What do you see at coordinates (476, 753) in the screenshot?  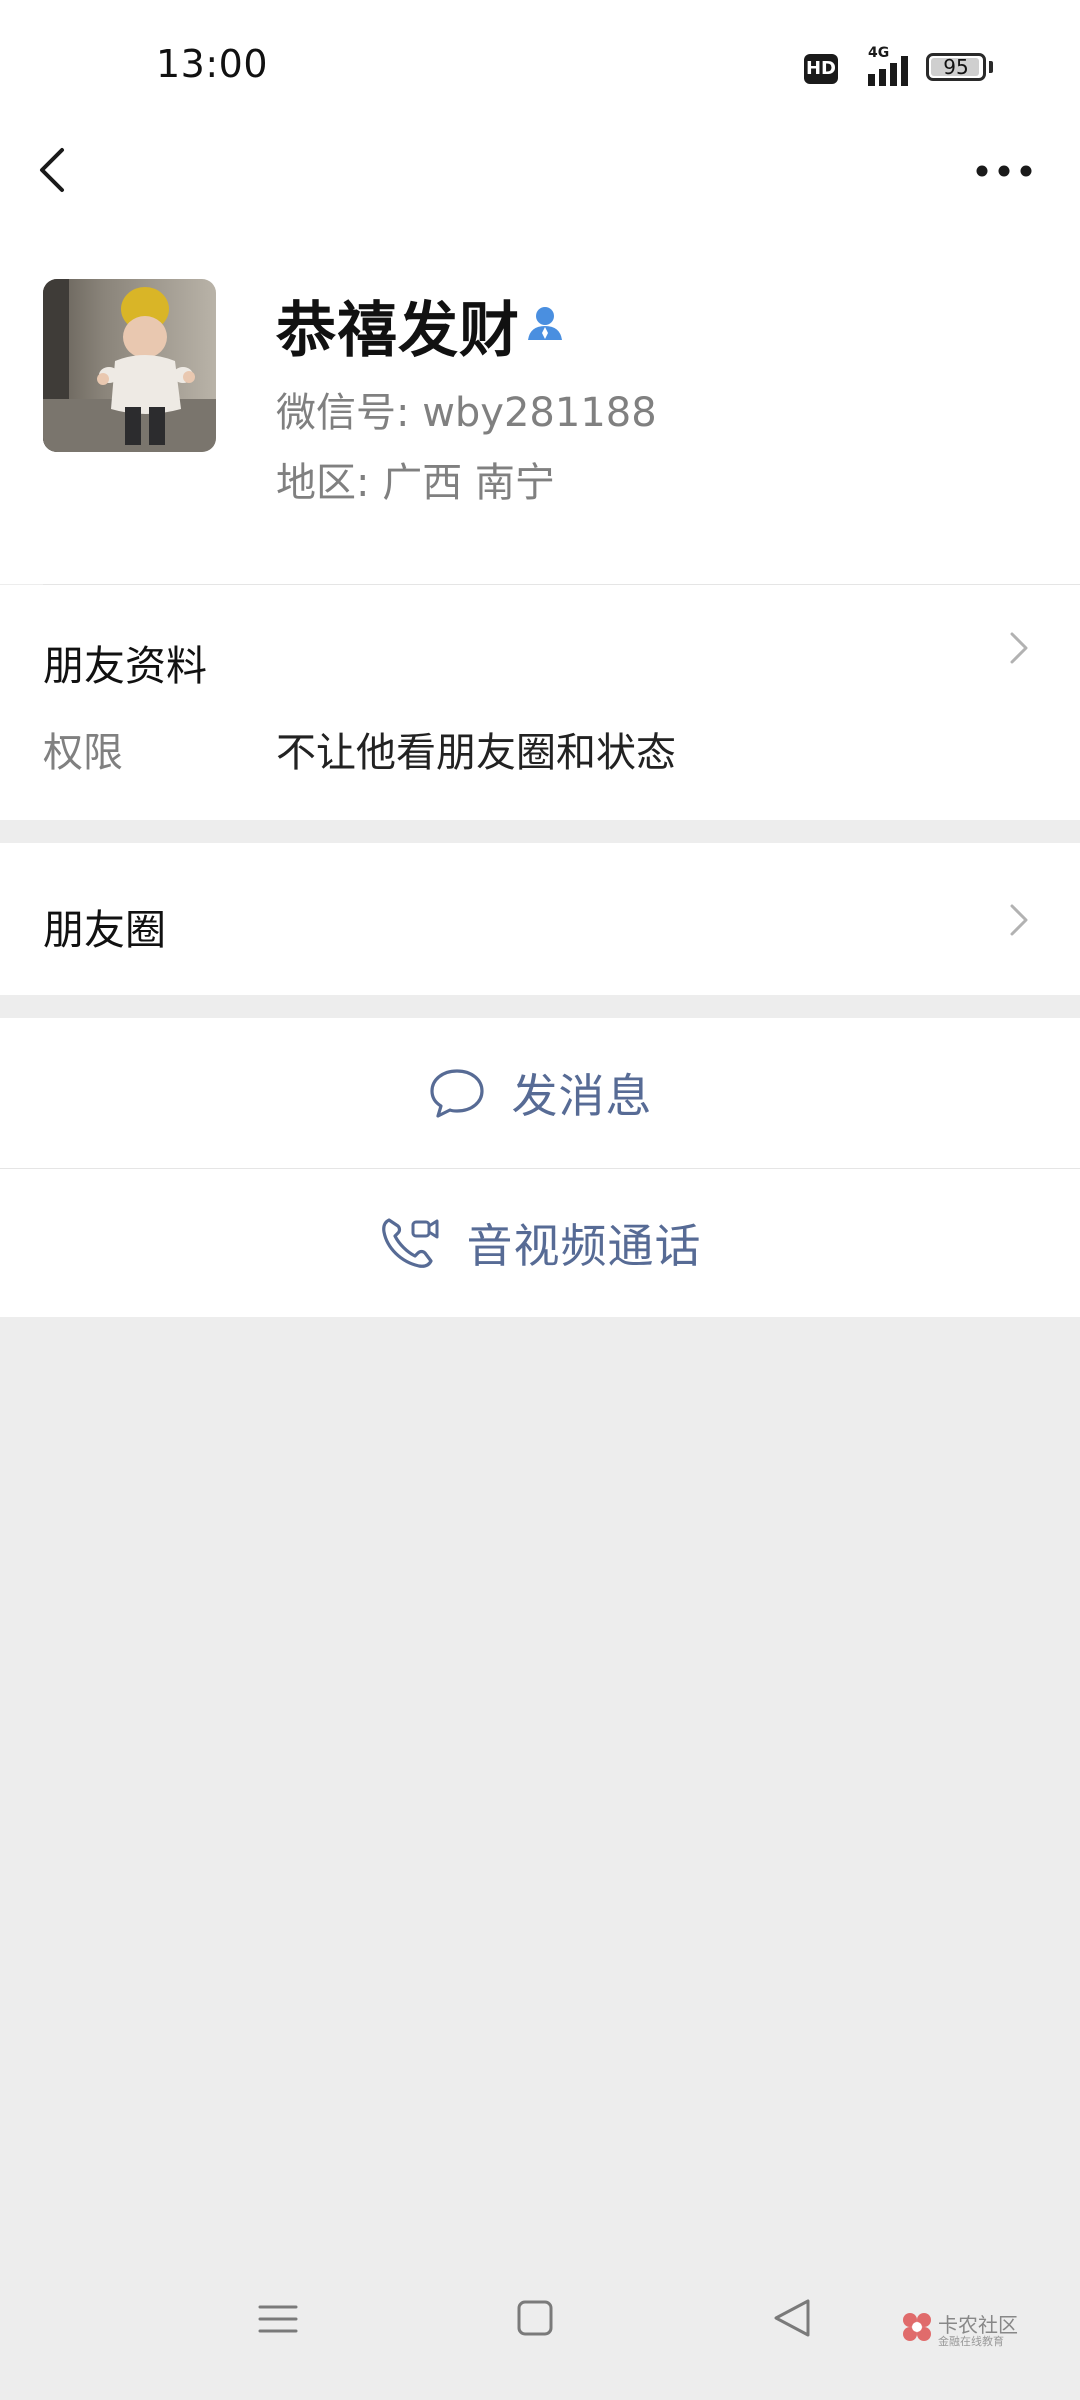 I see `permission-value: 不让他看朋友圈和状态` at bounding box center [476, 753].